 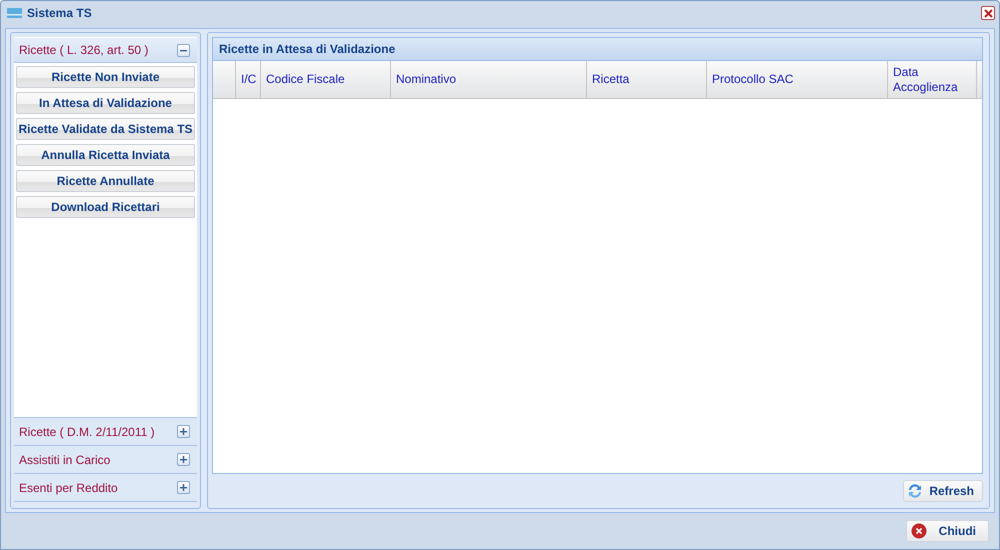 I want to click on section-title: Assistiti in Carico, so click(x=64, y=459).